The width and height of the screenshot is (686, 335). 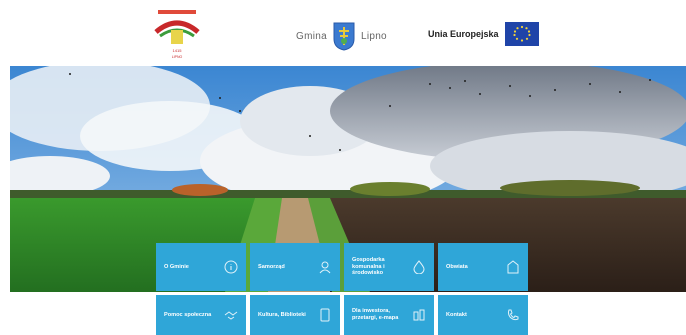 What do you see at coordinates (231, 315) in the screenshot?
I see `handshake-icon` at bounding box center [231, 315].